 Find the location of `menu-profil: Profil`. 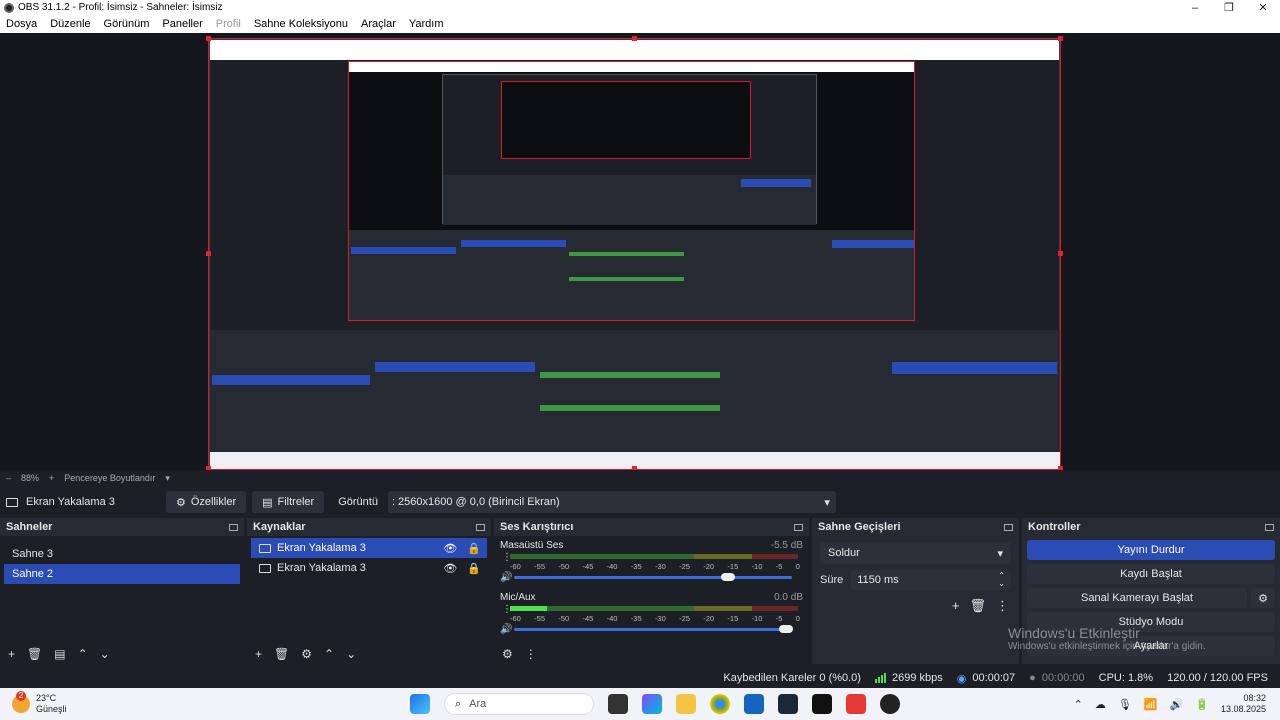

menu-profil: Profil is located at coordinates (228, 24).